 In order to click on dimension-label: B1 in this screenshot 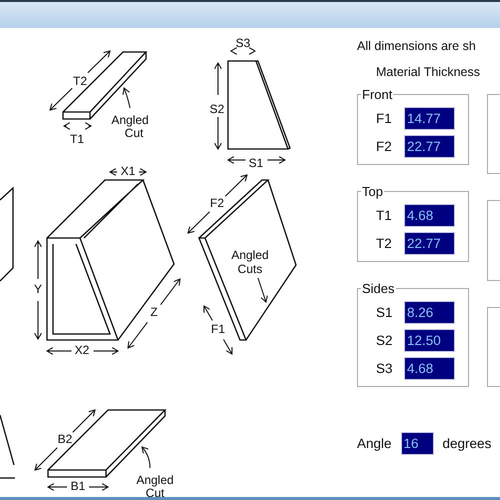, I will do `click(78, 486)`.